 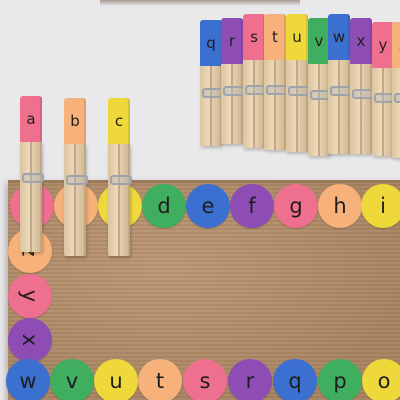 I want to click on clothespin-letter: v, so click(x=319, y=41).